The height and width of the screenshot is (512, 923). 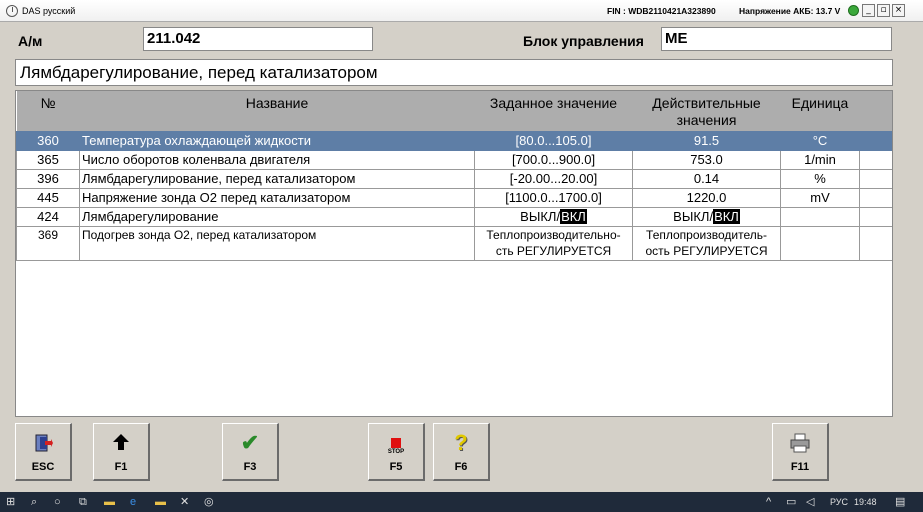 I want to click on notifications-icon: ▤, so click(x=900, y=502).